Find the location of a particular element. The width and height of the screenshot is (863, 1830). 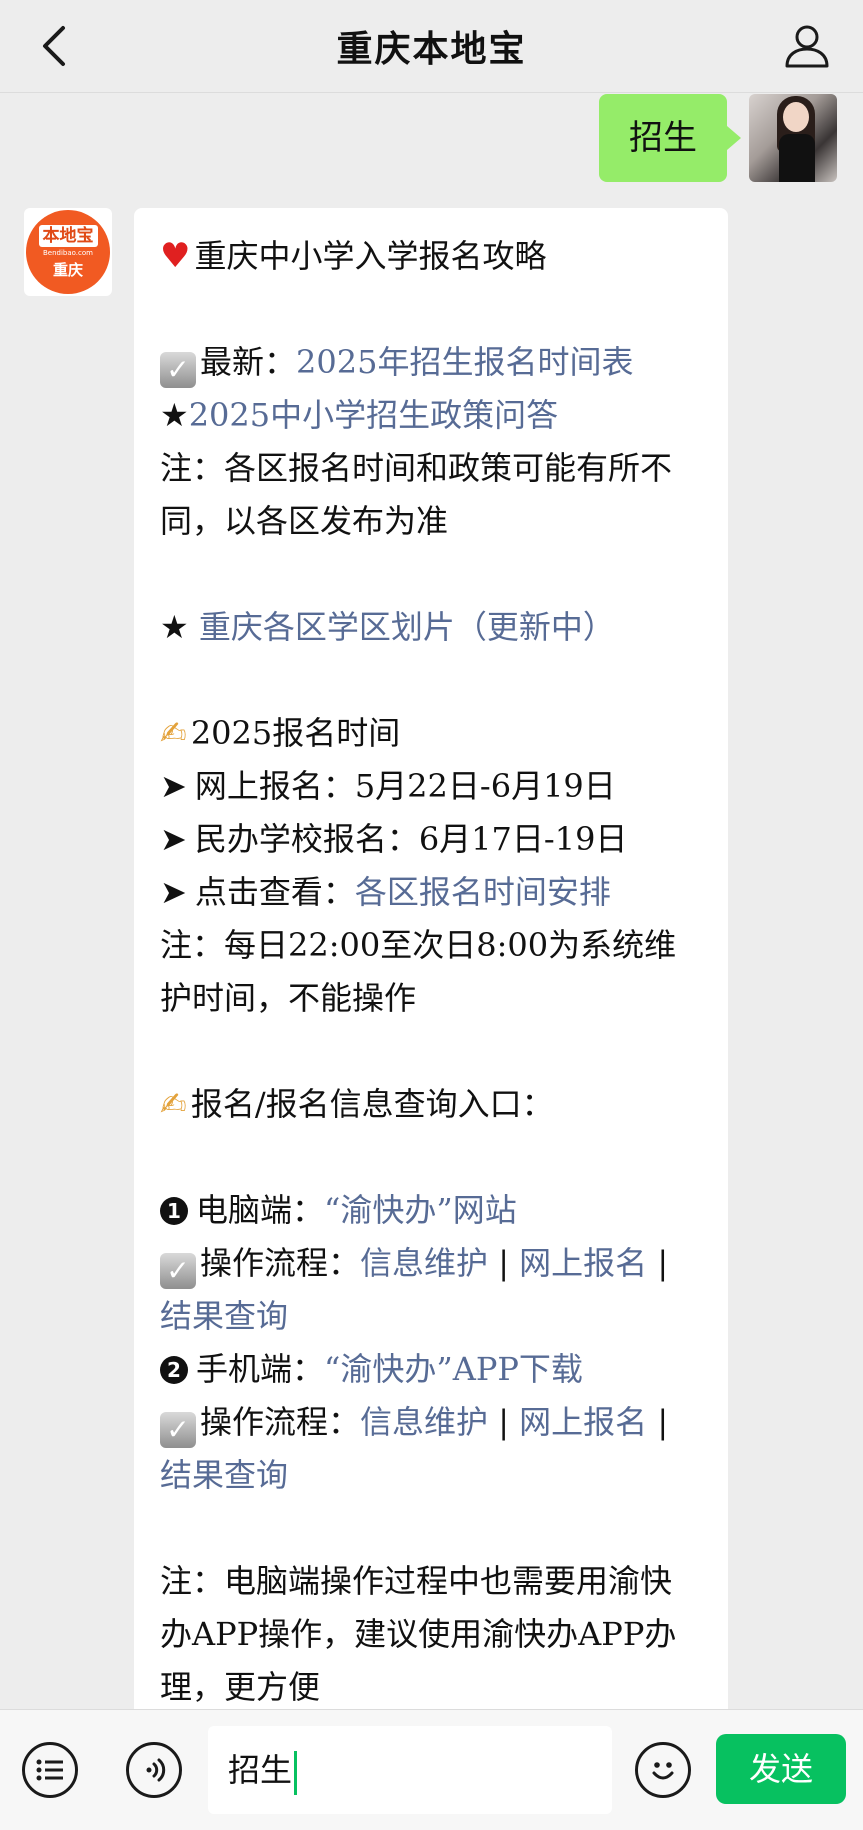

entry-heading-line: ✍ 报名/报名信息查询入口： is located at coordinates (431, 1104).